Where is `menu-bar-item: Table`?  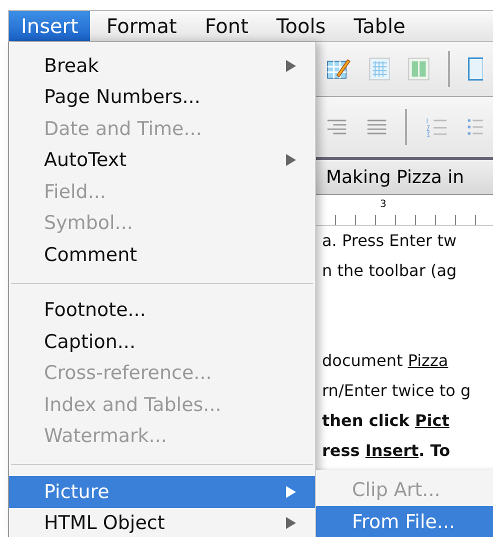
menu-bar-item: Table is located at coordinates (380, 26).